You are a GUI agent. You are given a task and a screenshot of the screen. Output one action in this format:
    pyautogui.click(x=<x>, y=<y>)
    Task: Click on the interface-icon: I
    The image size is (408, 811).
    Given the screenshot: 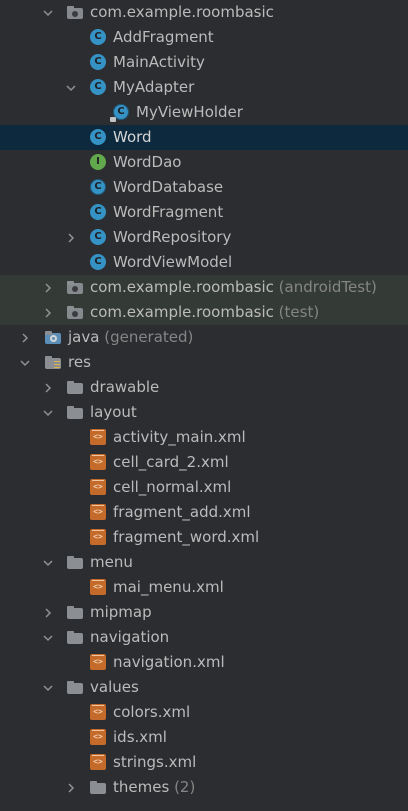 What is the action you would take?
    pyautogui.click(x=98, y=162)
    